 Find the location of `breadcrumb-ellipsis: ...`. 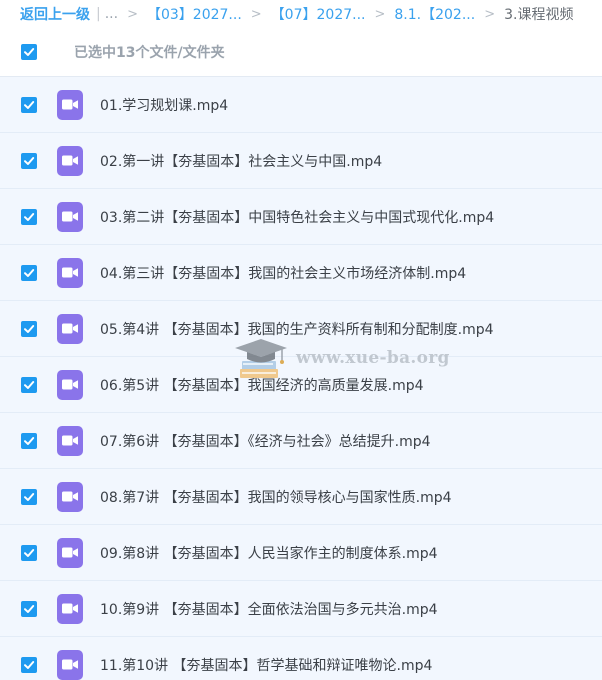

breadcrumb-ellipsis: ... is located at coordinates (111, 14).